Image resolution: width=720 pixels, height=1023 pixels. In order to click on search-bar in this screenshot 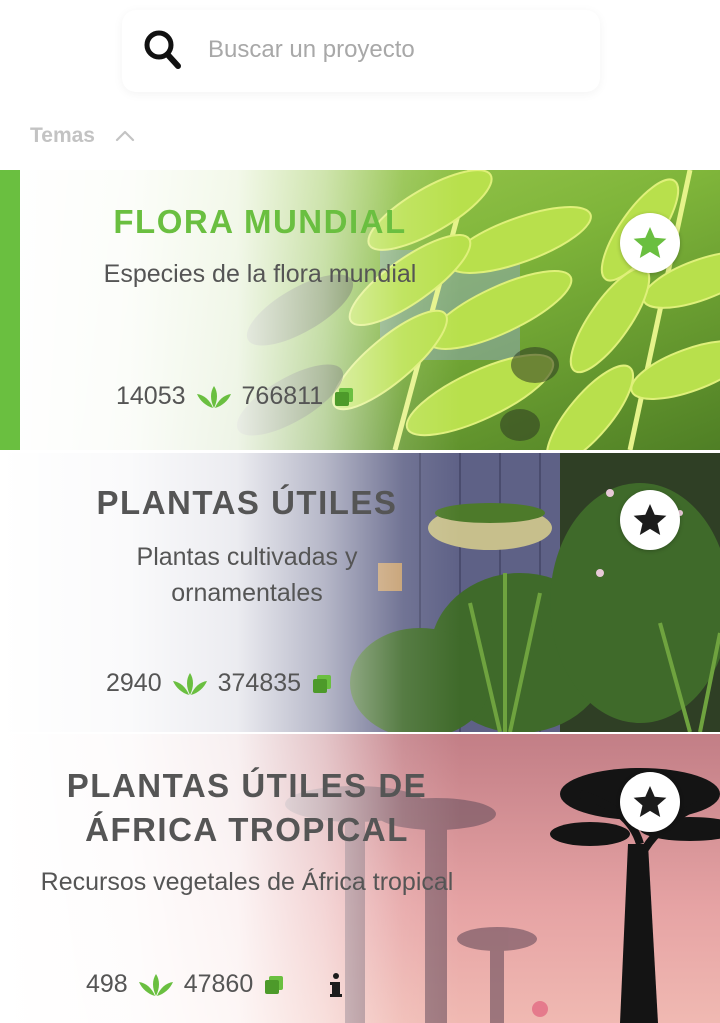, I will do `click(361, 51)`.